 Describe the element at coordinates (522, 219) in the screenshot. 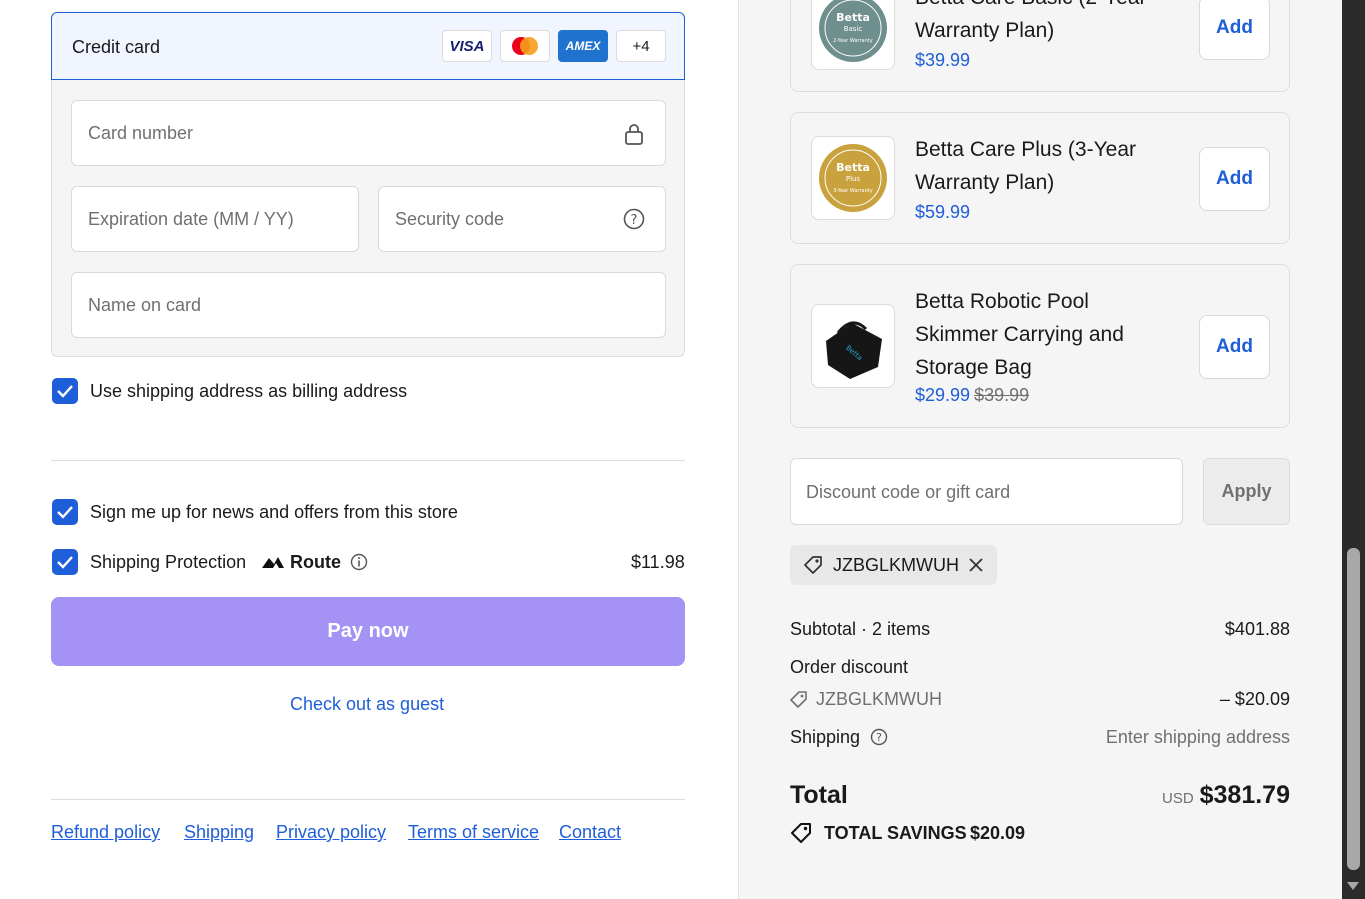

I see `security-code-field: Security code ?` at that location.